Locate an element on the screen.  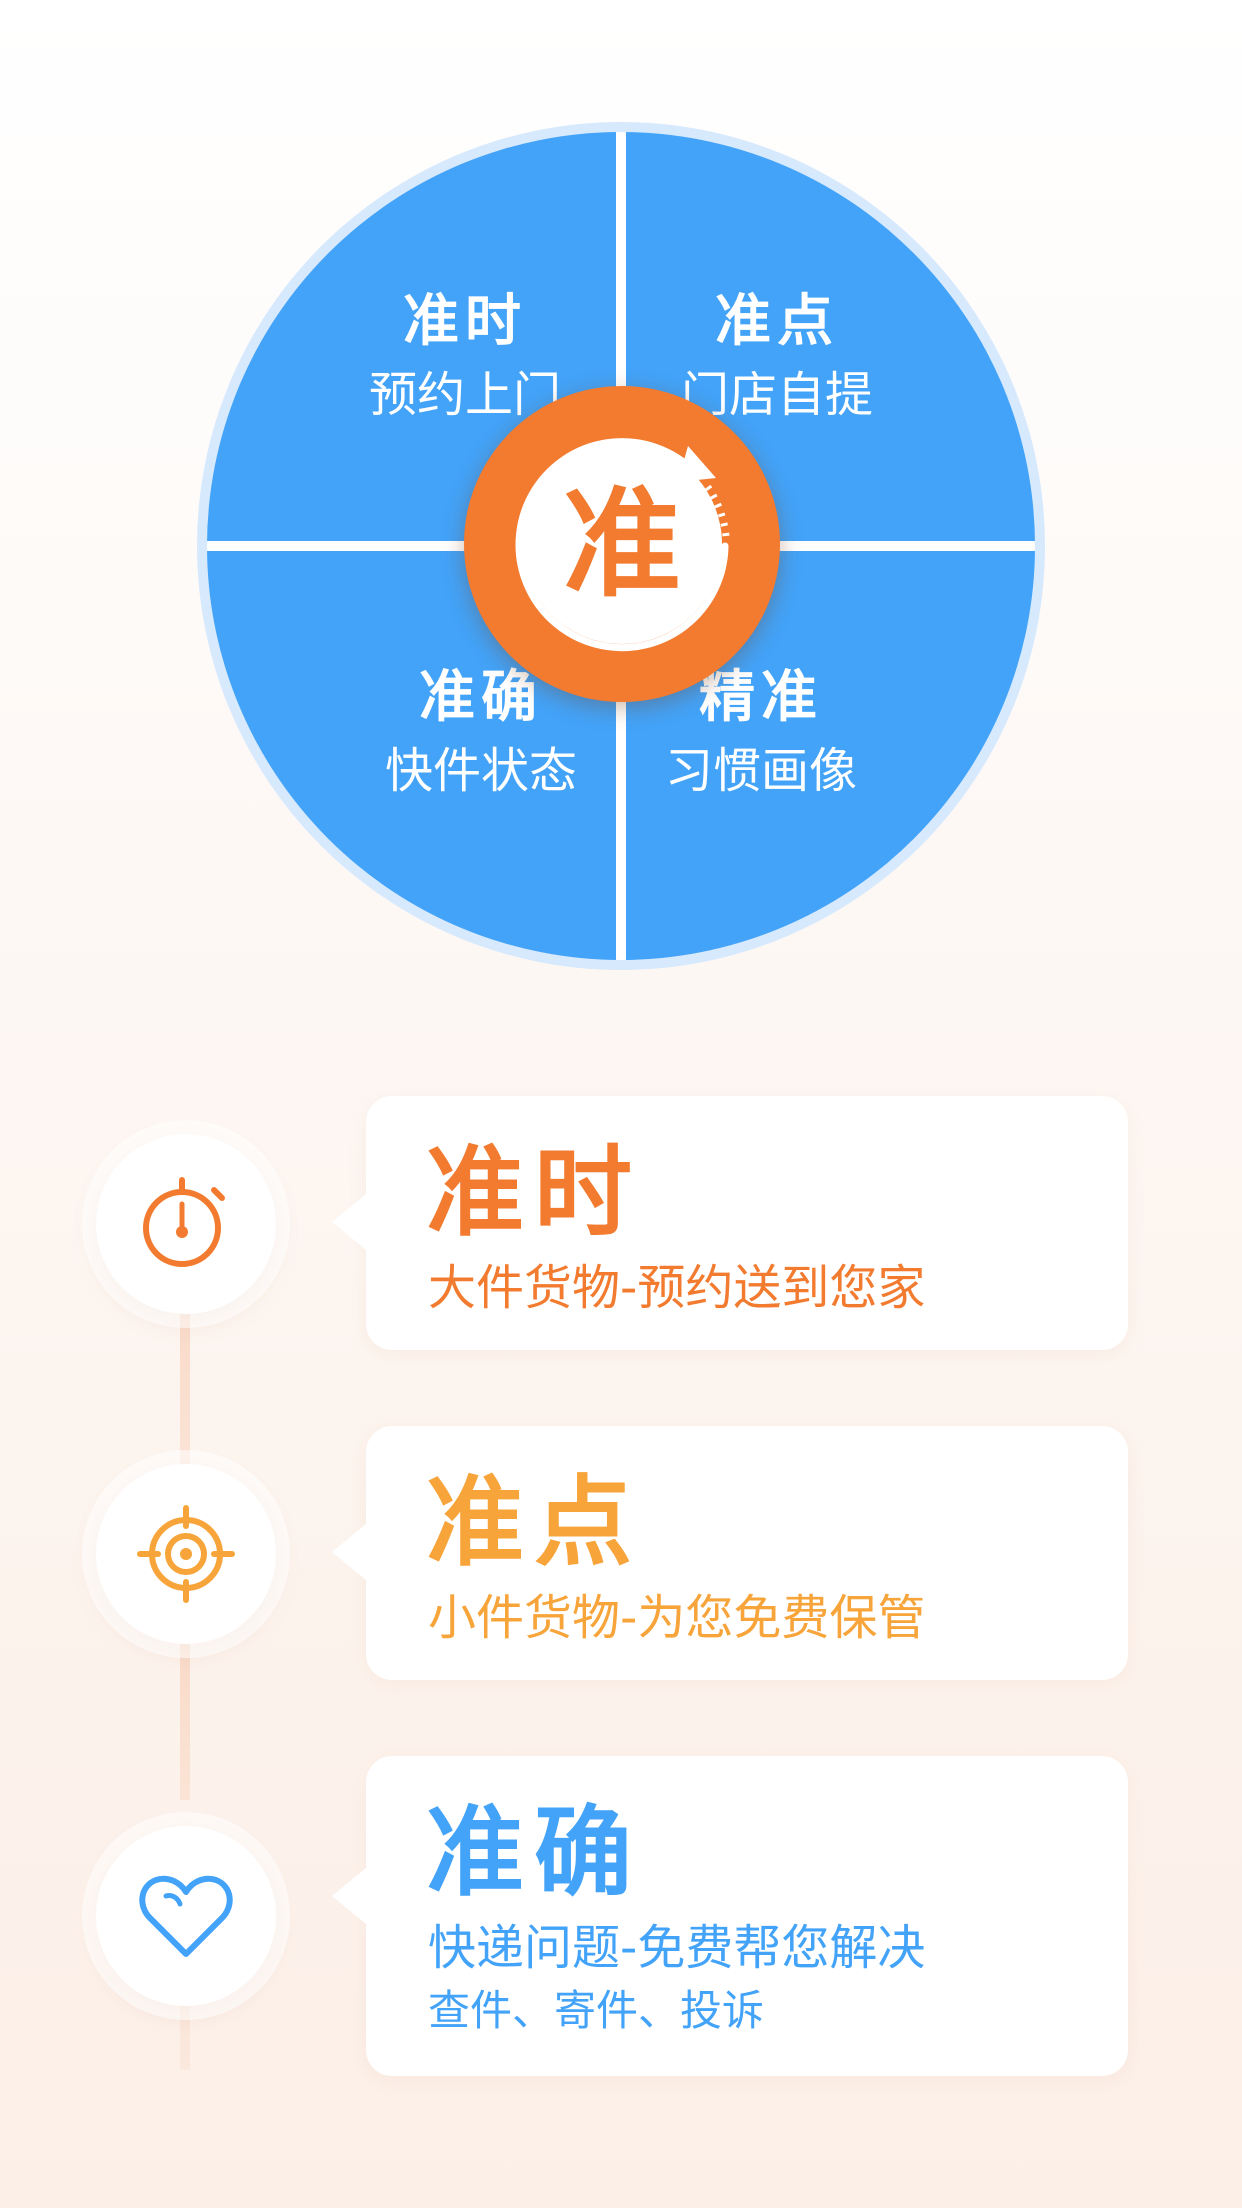
hub-character: 准 is located at coordinates (621, 544).